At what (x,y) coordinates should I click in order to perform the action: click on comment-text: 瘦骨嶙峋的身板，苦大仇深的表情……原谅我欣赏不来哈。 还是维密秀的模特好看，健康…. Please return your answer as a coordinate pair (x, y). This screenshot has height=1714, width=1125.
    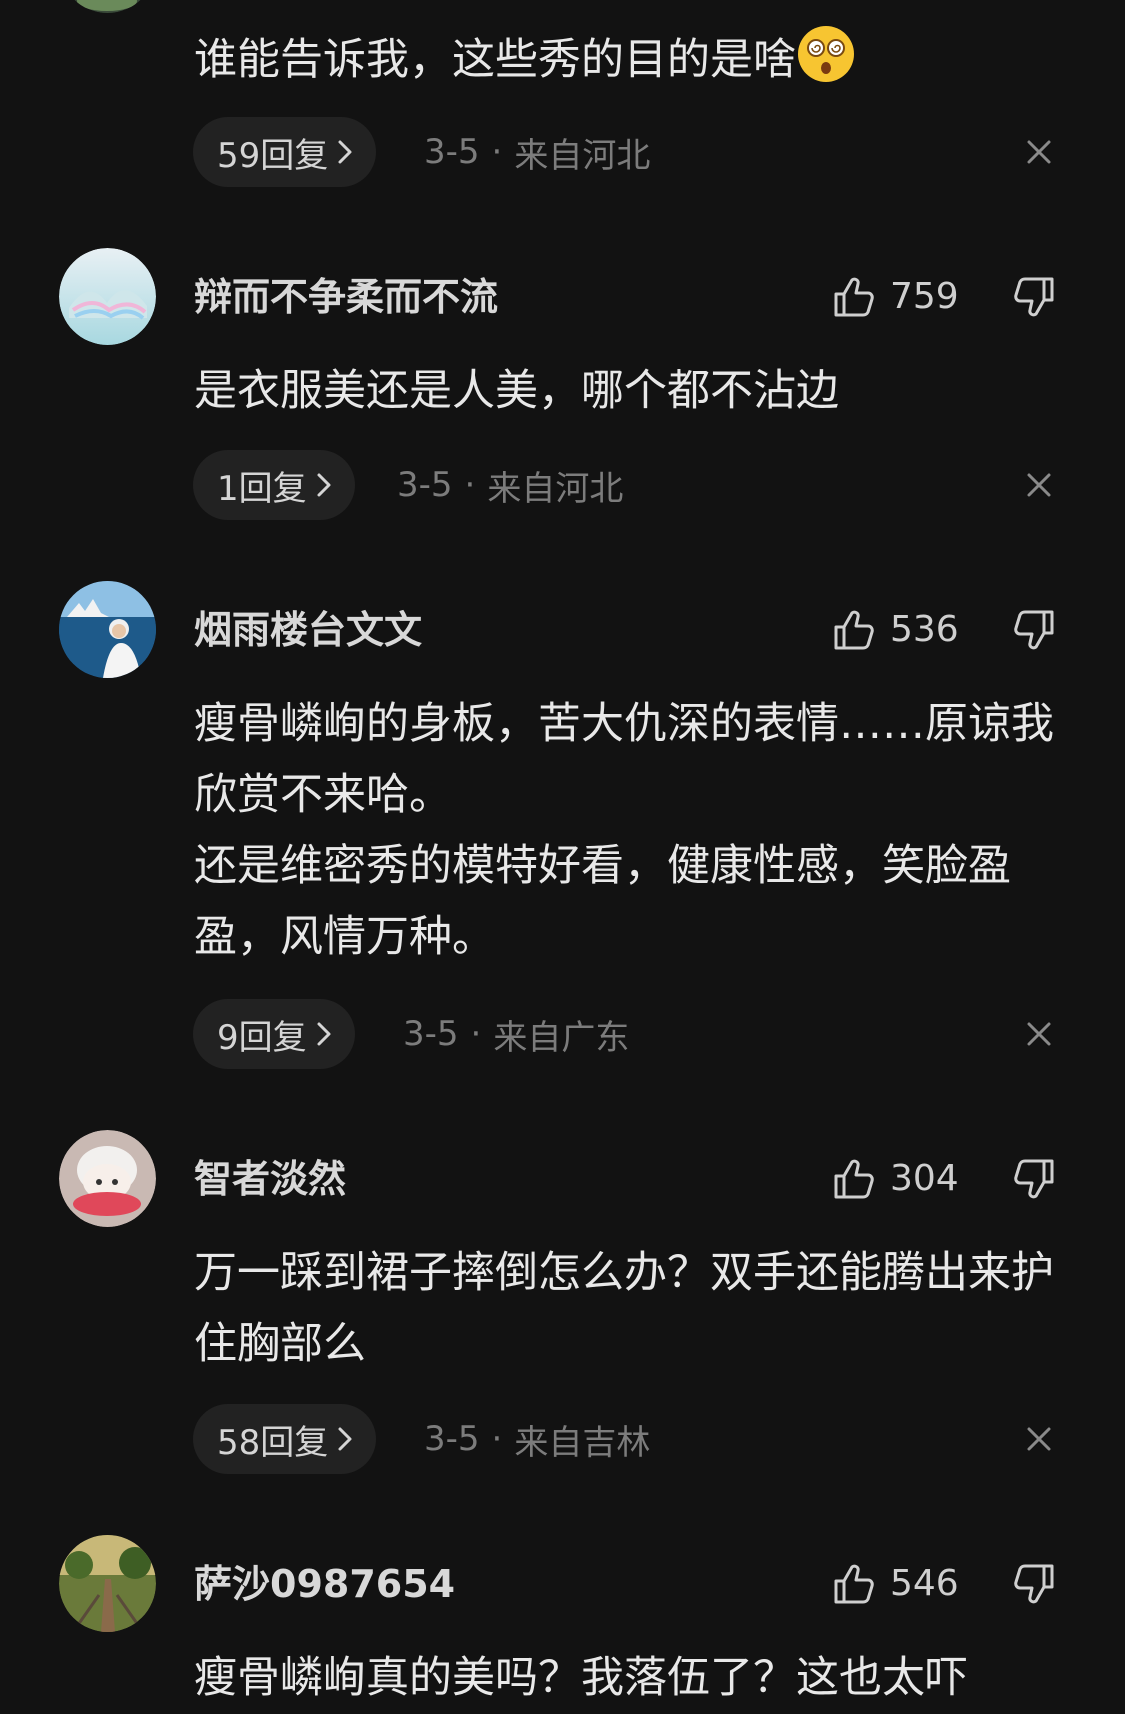
    Looking at the image, I should click on (624, 830).